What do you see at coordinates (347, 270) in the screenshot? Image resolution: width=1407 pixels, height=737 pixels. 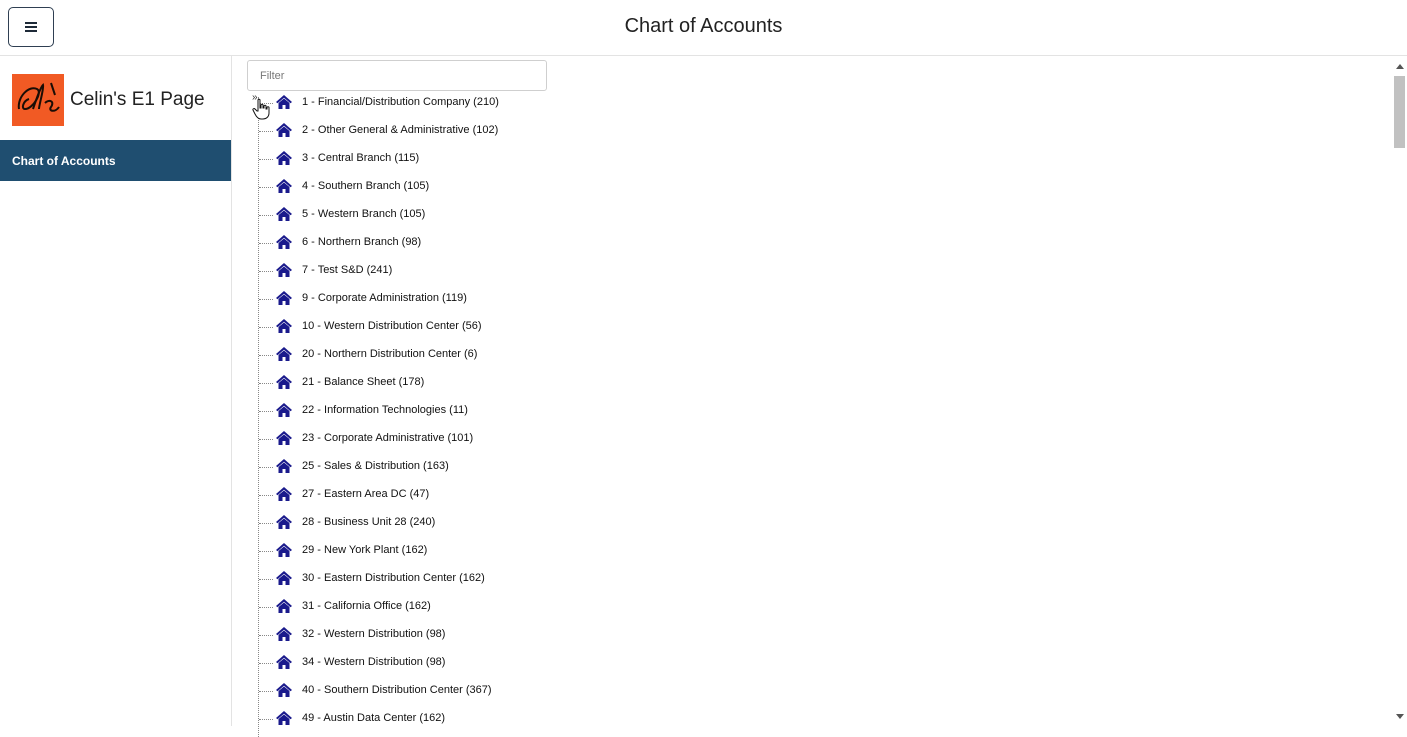 I see `tree-node-label: 7 - Test S&D (241)` at bounding box center [347, 270].